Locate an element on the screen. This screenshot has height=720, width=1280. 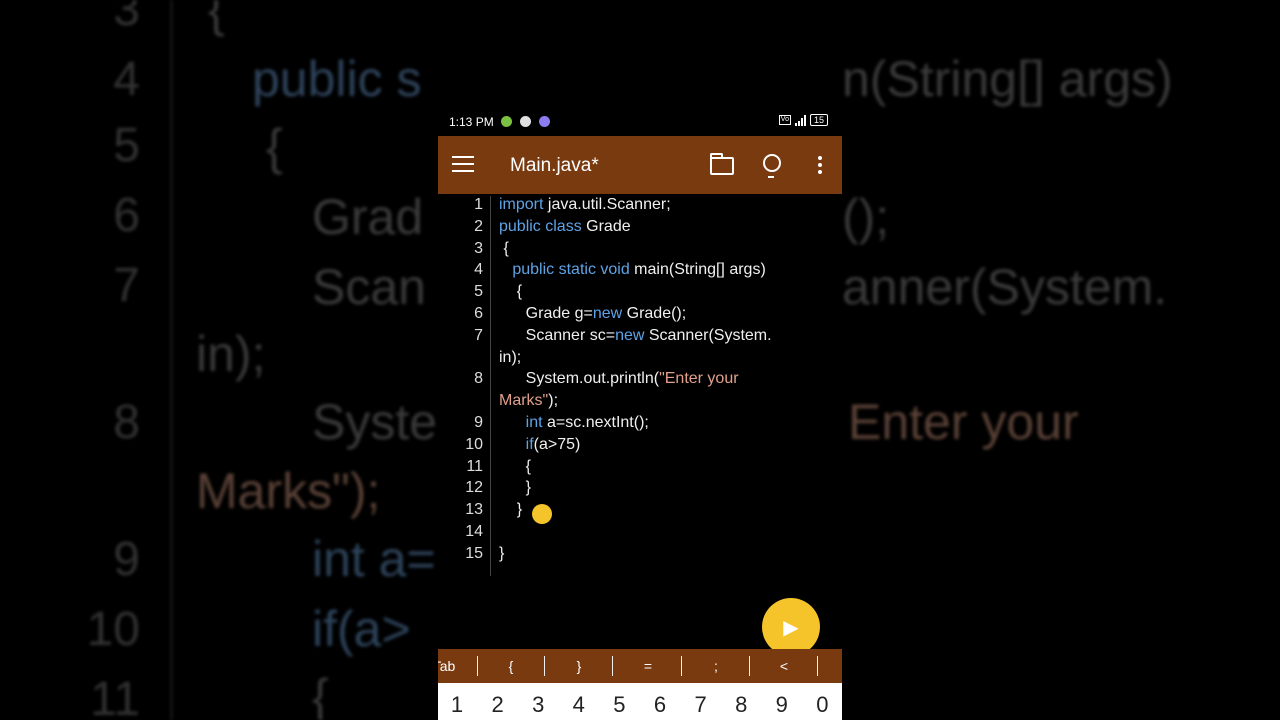
keyword-token: import is located at coordinates (521, 204).